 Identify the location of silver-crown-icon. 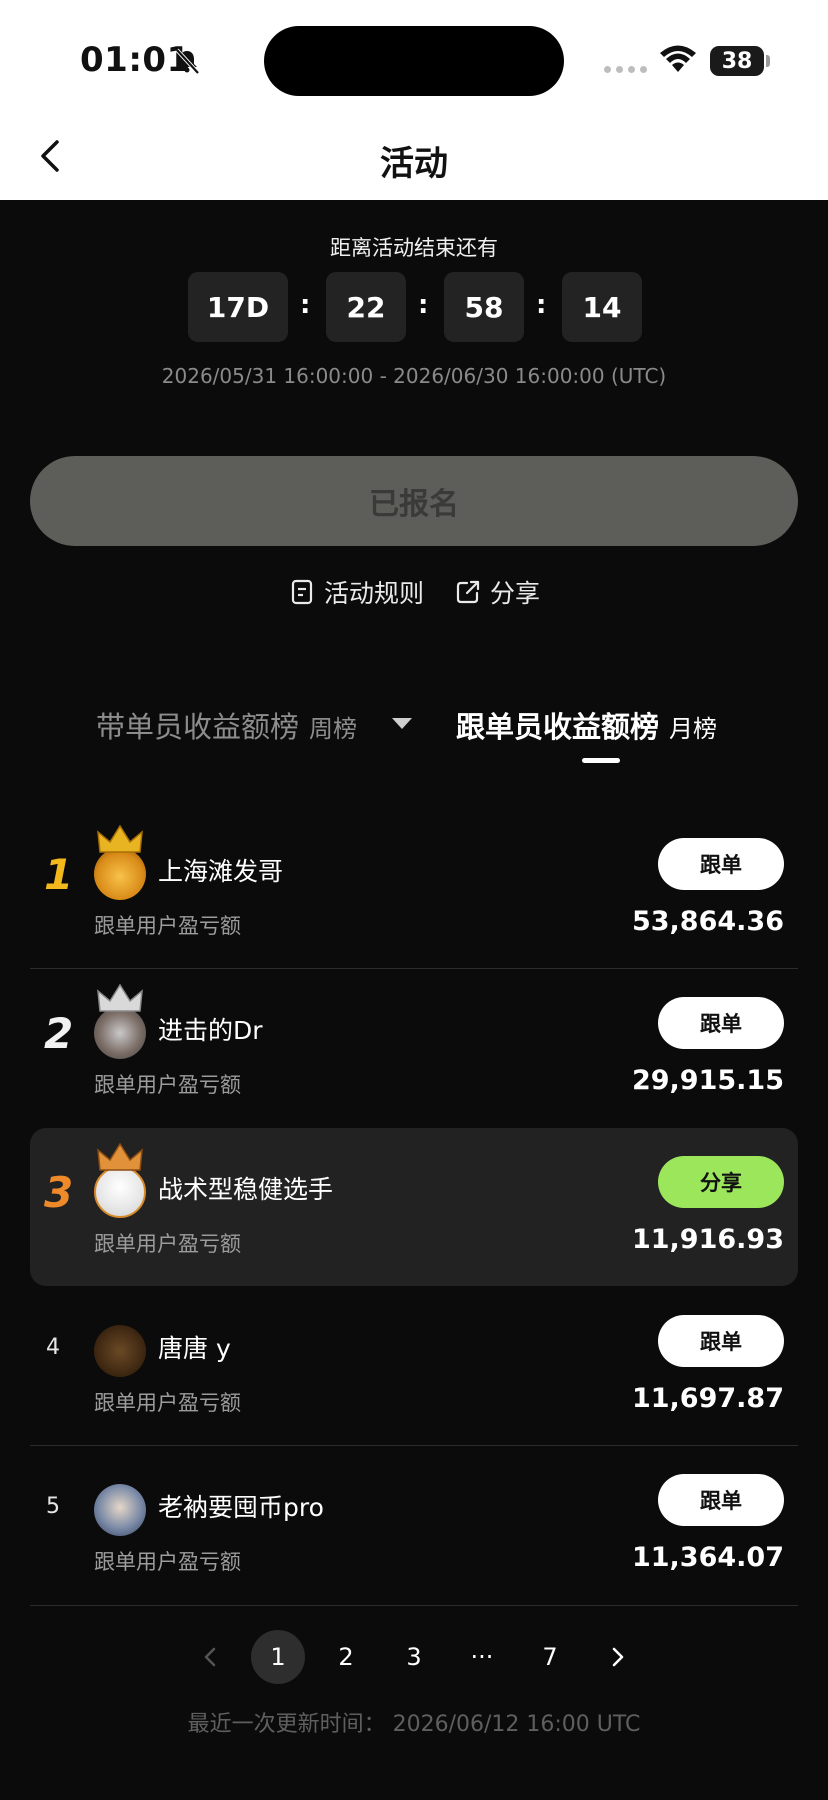
(120, 997).